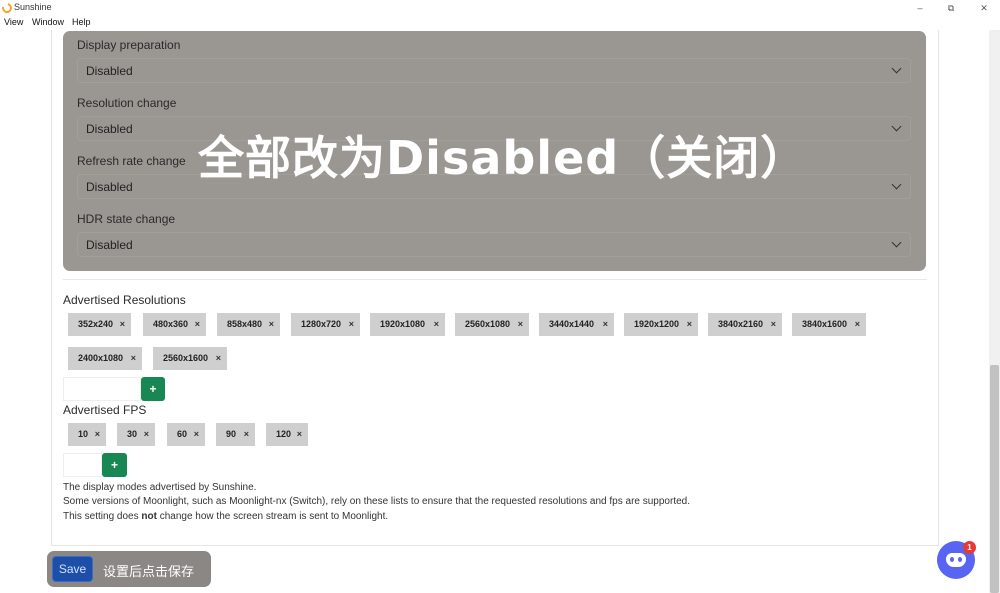 The height and width of the screenshot is (593, 1000). Describe the element at coordinates (495, 279) in the screenshot. I see `section-divider` at that location.